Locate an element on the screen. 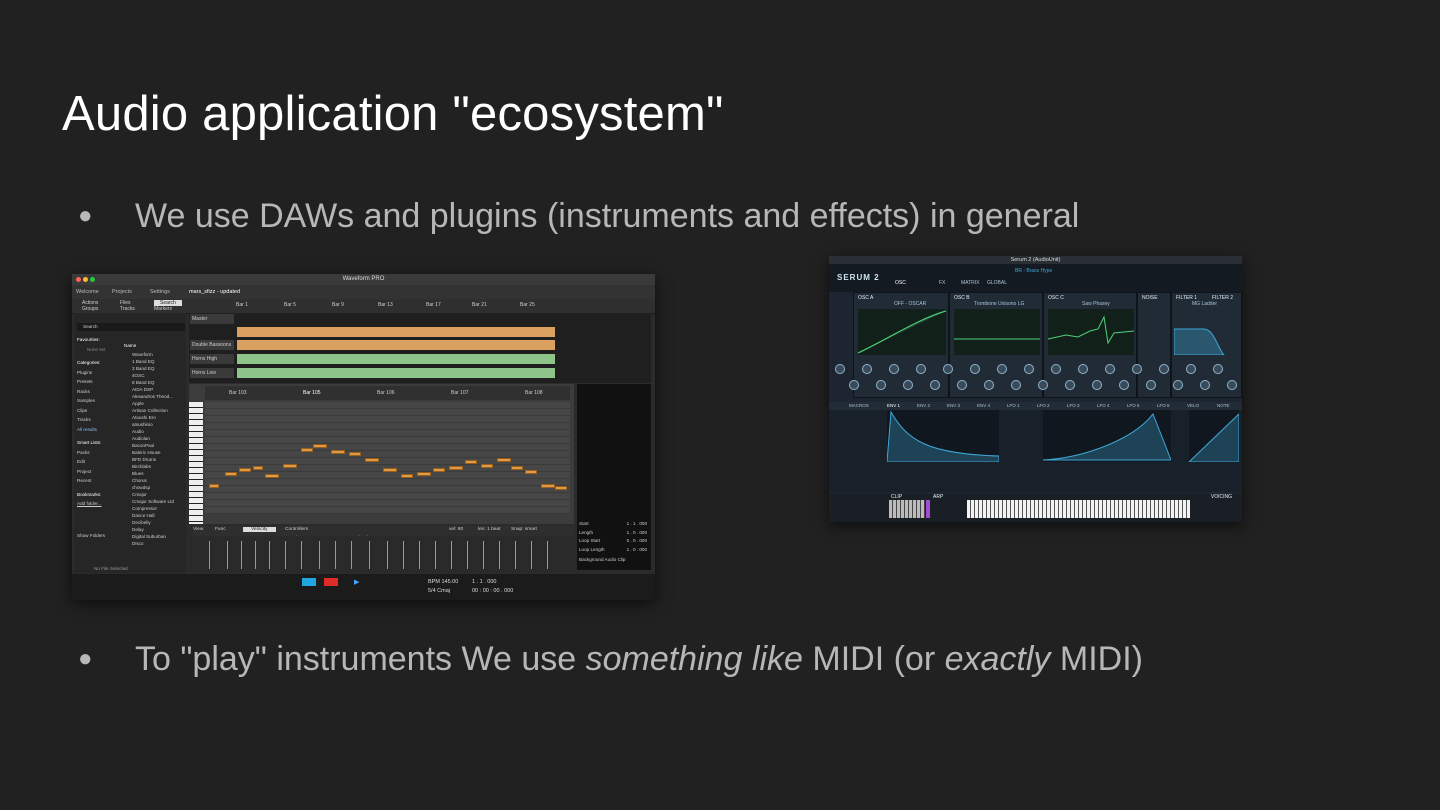  osc-a-waveform is located at coordinates (902, 332).